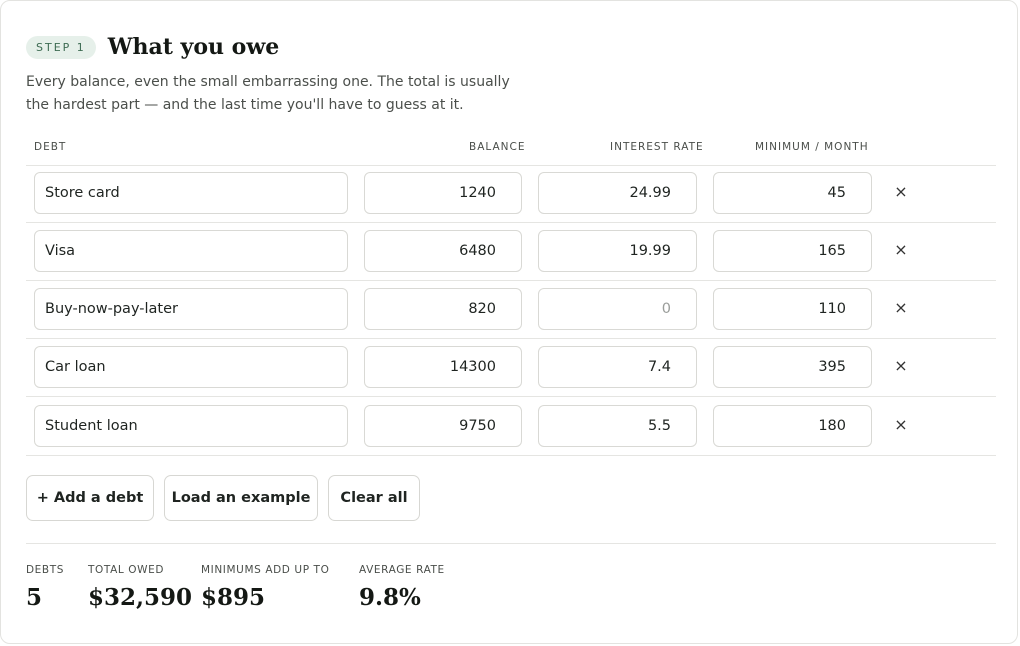 This screenshot has width=1020, height=646. I want to click on stat-minimums: MINIMUMS ADD UP TO $895, so click(265, 587).